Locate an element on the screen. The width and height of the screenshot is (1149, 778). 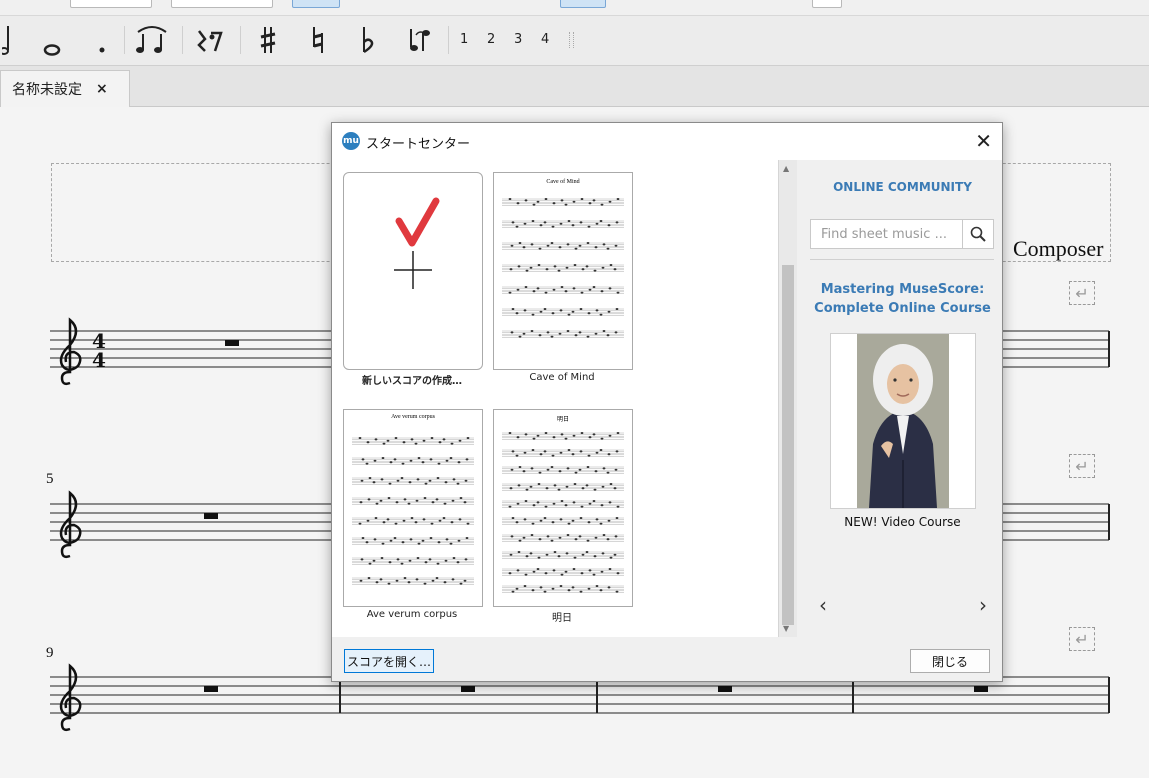
scrollbar-thumb is located at coordinates (788, 445).